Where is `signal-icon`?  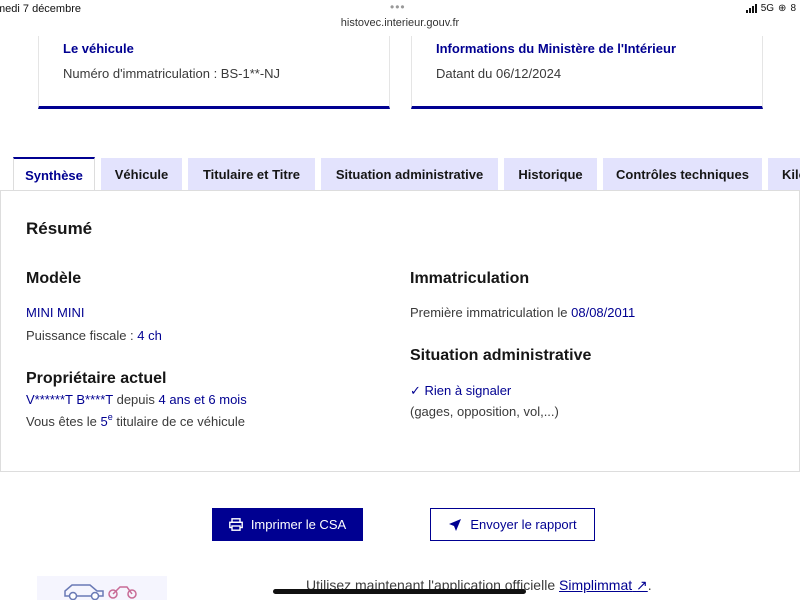 signal-icon is located at coordinates (751, 8).